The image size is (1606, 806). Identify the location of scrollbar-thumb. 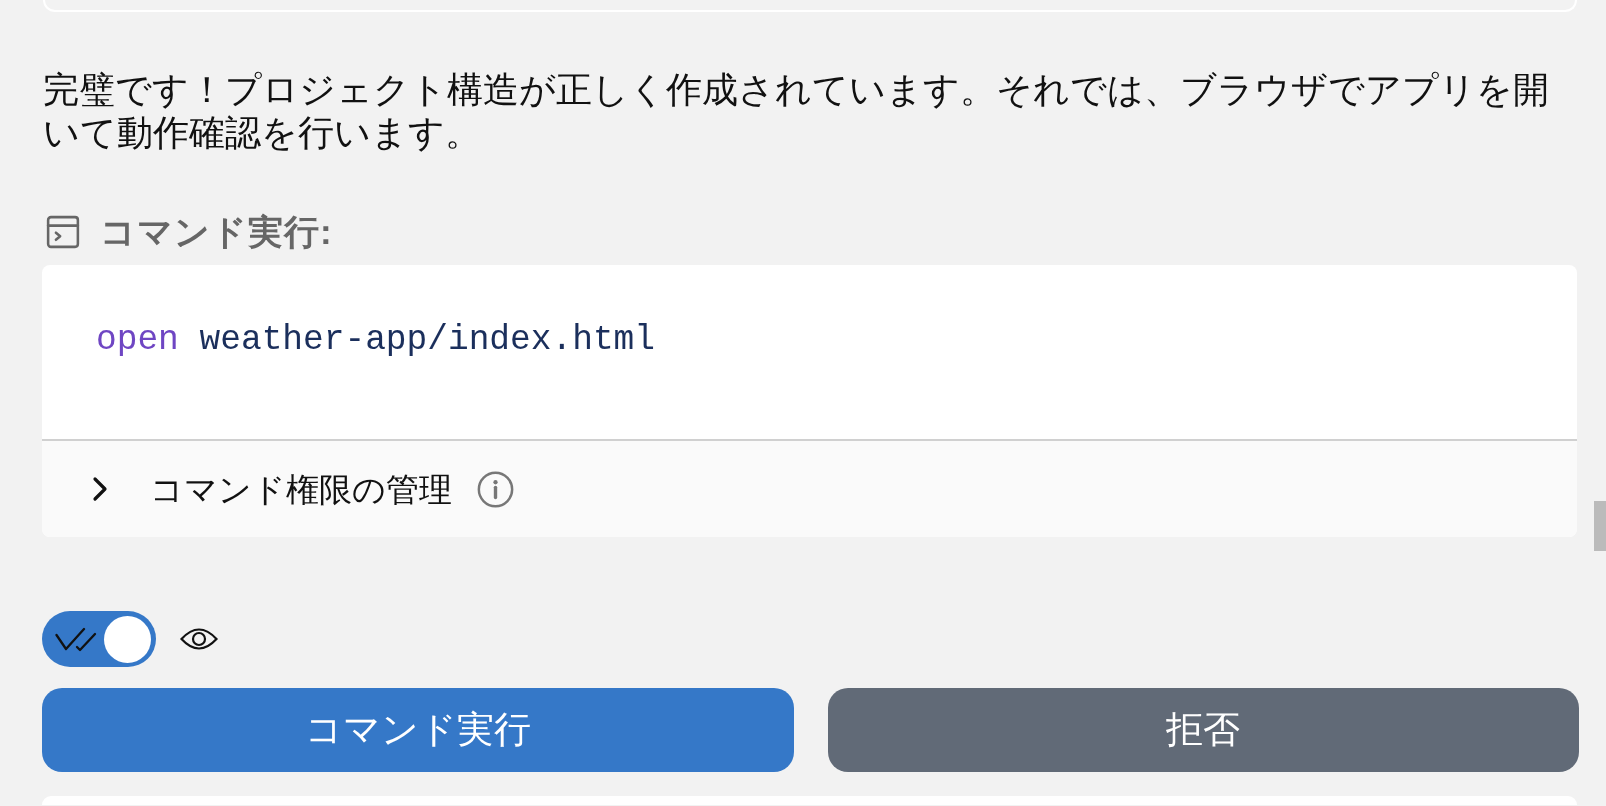
(1600, 526).